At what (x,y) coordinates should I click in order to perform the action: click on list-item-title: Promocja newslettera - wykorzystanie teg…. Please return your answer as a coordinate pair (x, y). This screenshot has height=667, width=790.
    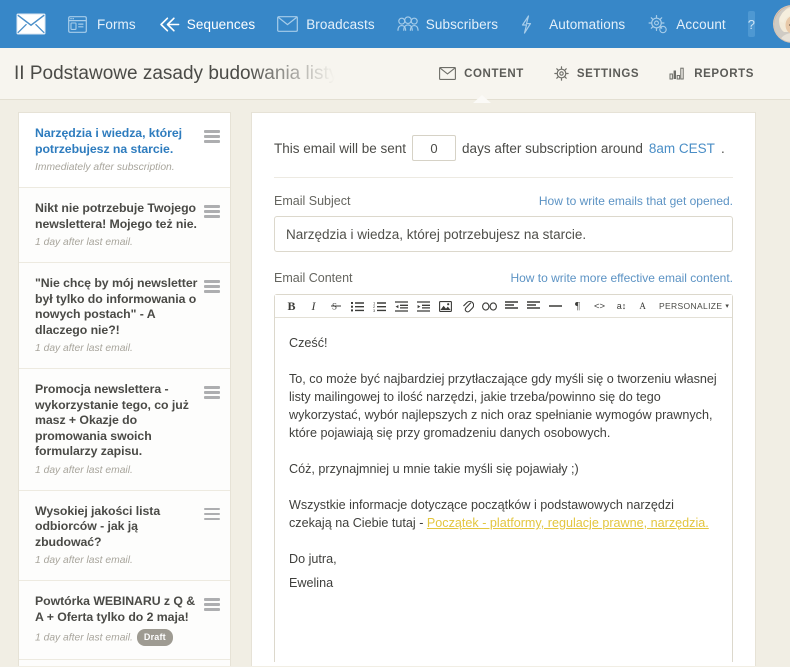
    Looking at the image, I should click on (112, 420).